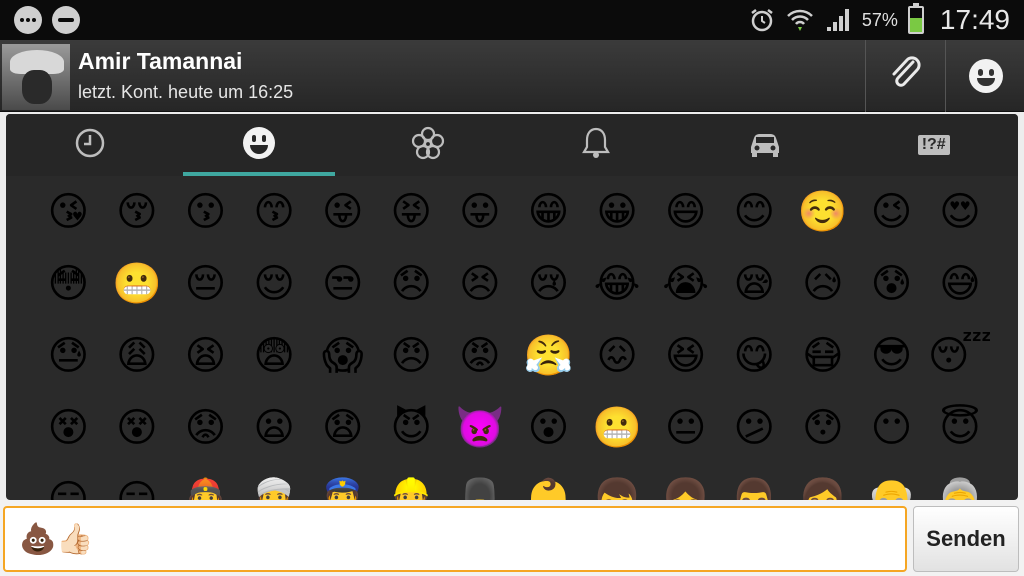  Describe the element at coordinates (617, 284) in the screenshot. I see `emoji-key: 😂` at that location.